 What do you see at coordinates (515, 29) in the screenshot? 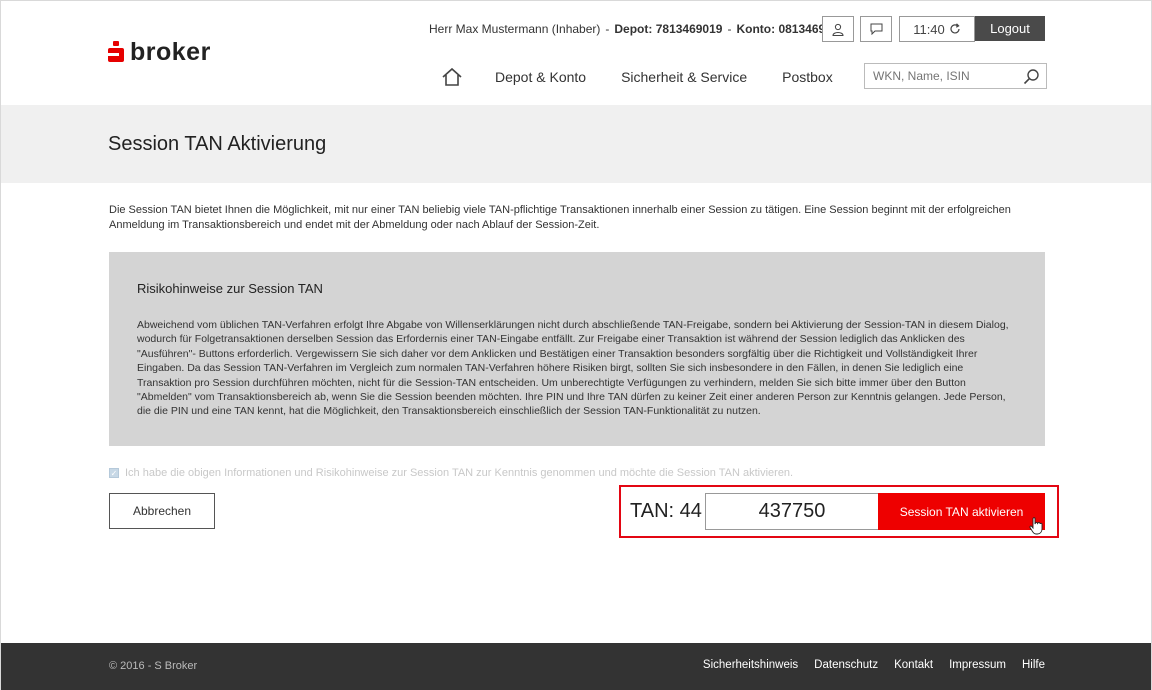
I see `user-name: Herr Max Mustermann (Inhaber)` at bounding box center [515, 29].